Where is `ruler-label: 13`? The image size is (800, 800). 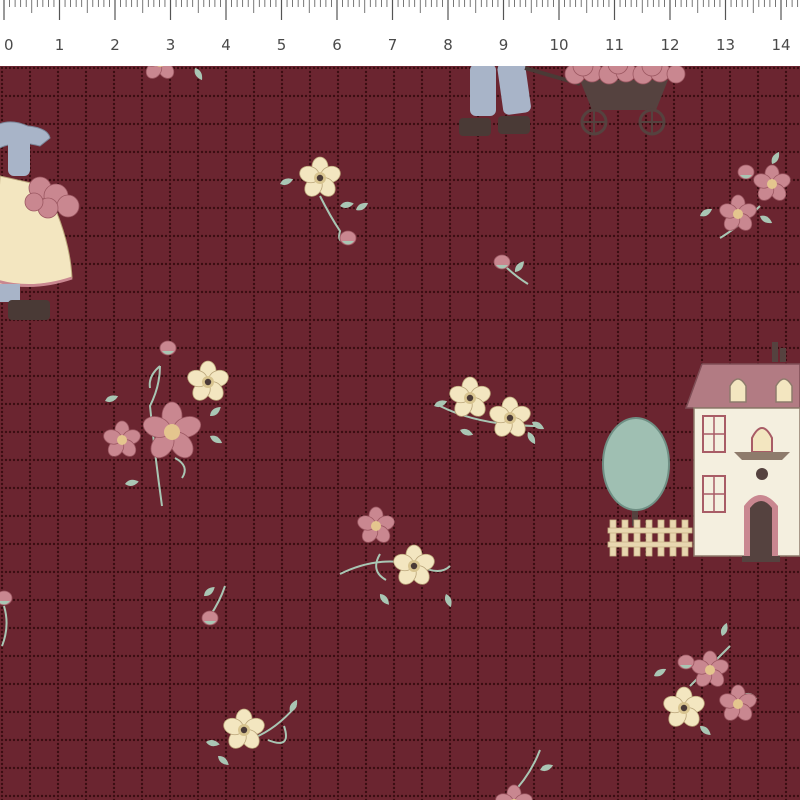 ruler-label: 13 is located at coordinates (725, 45).